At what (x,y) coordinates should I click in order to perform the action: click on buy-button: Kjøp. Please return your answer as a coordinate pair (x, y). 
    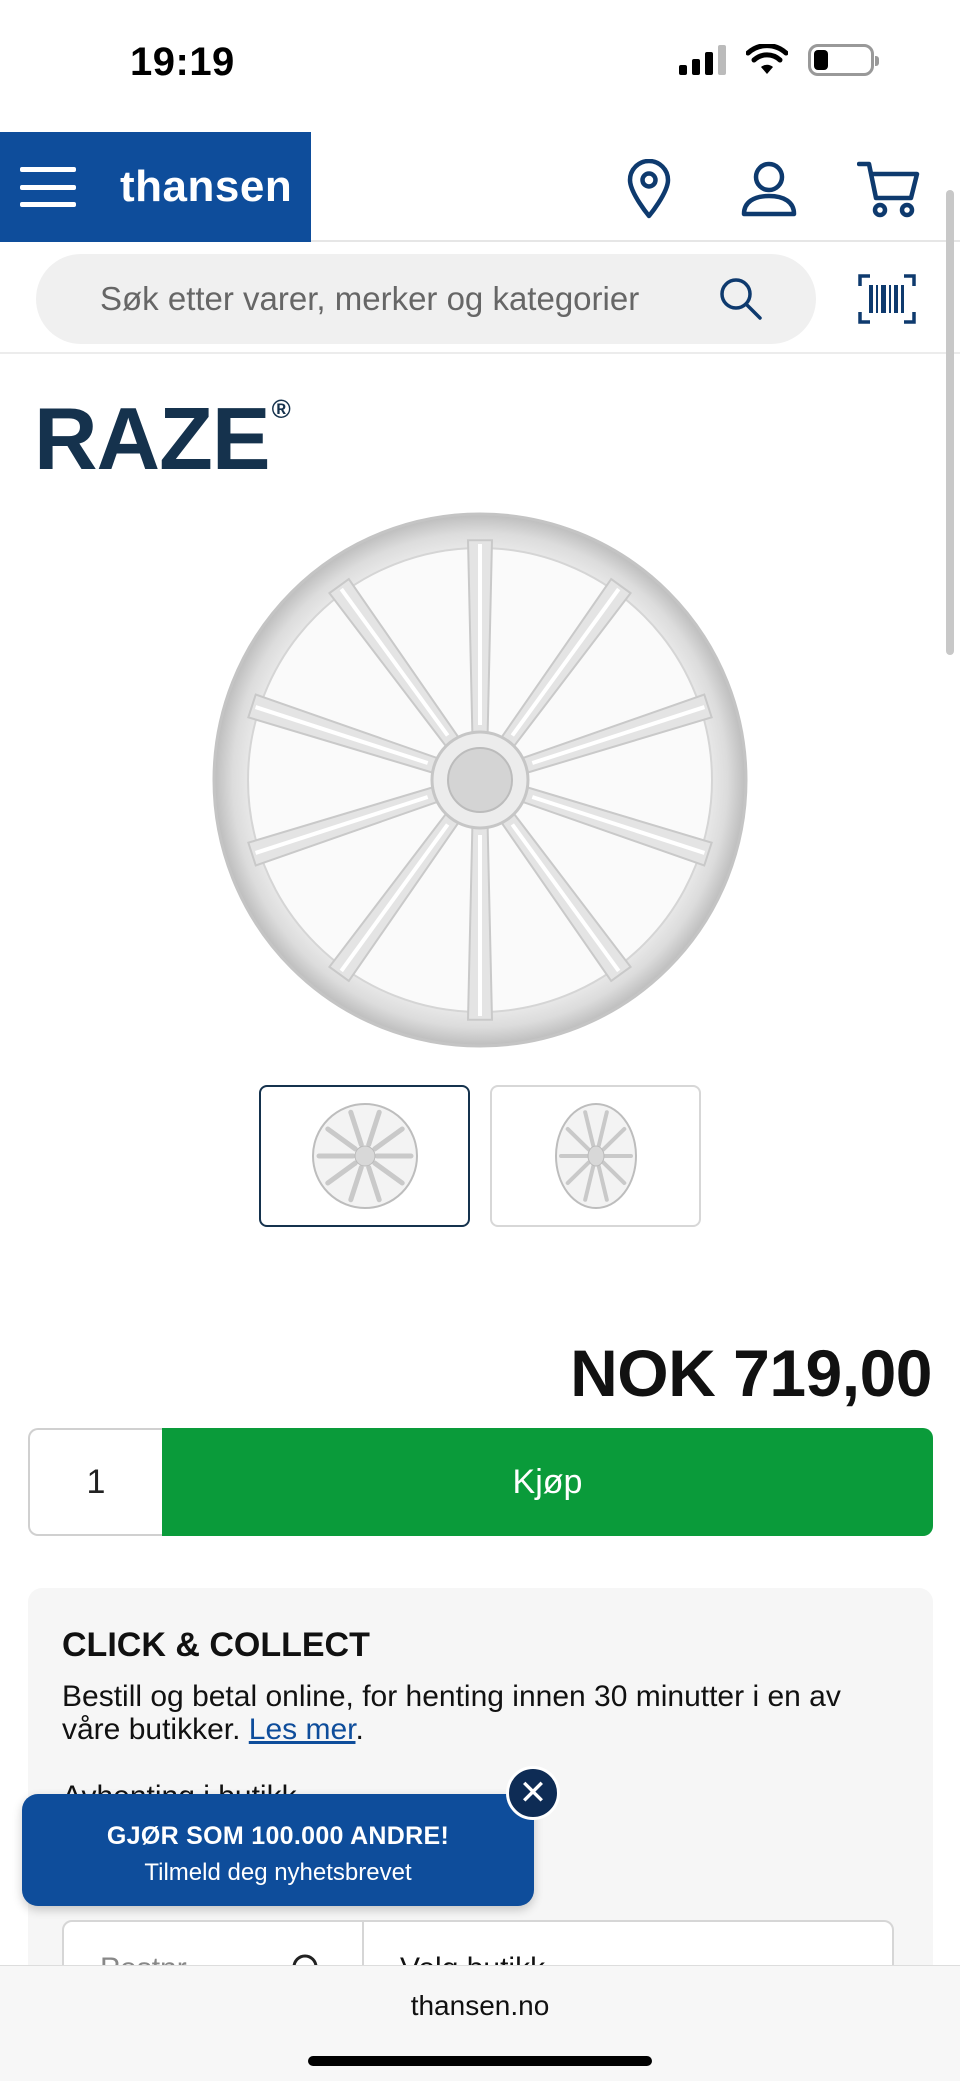
    Looking at the image, I should click on (547, 1482).